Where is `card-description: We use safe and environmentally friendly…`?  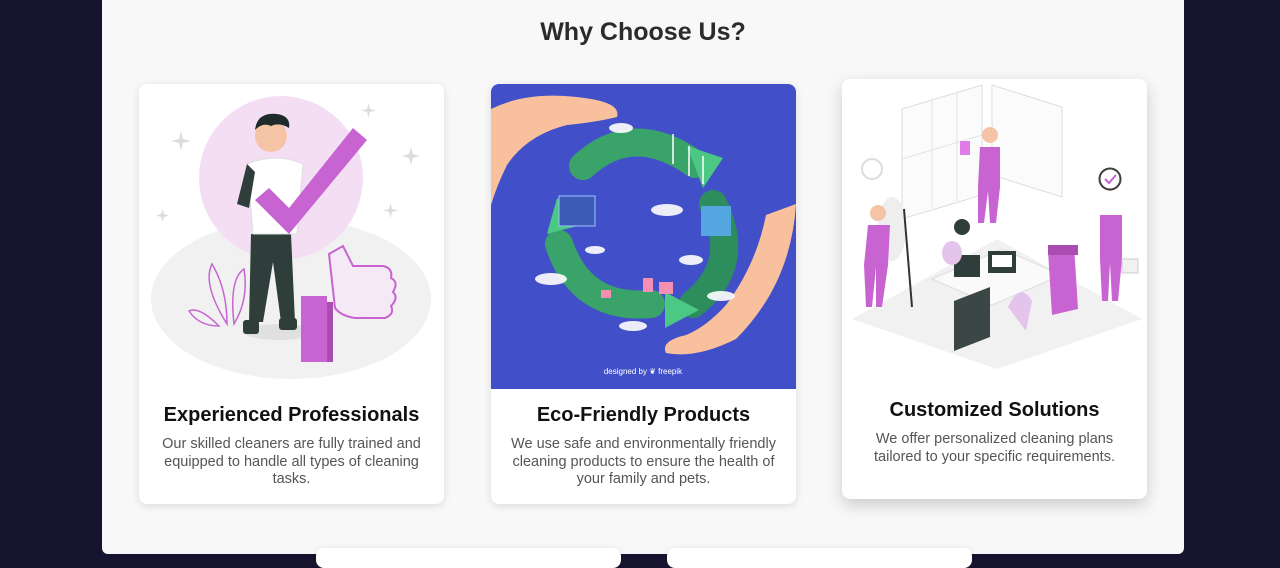
card-description: We use safe and environmentally friendly… is located at coordinates (643, 461).